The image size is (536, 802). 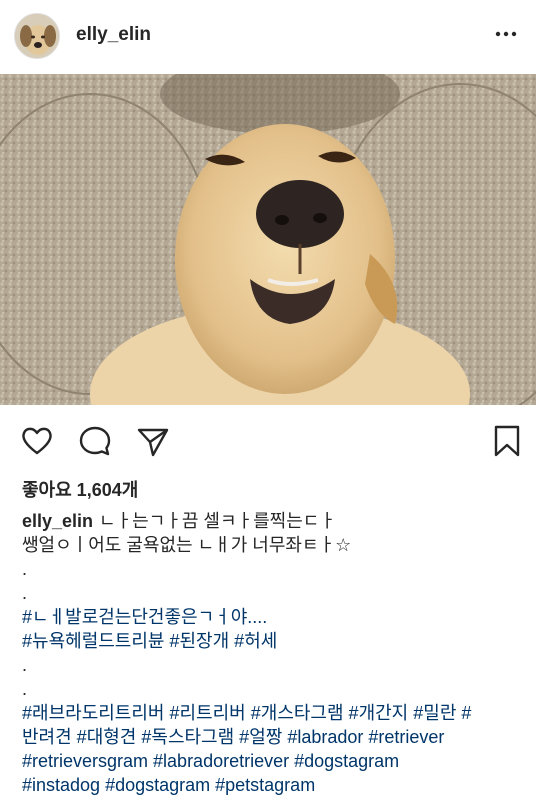 I want to click on post-header: elly_elin, so click(x=268, y=36).